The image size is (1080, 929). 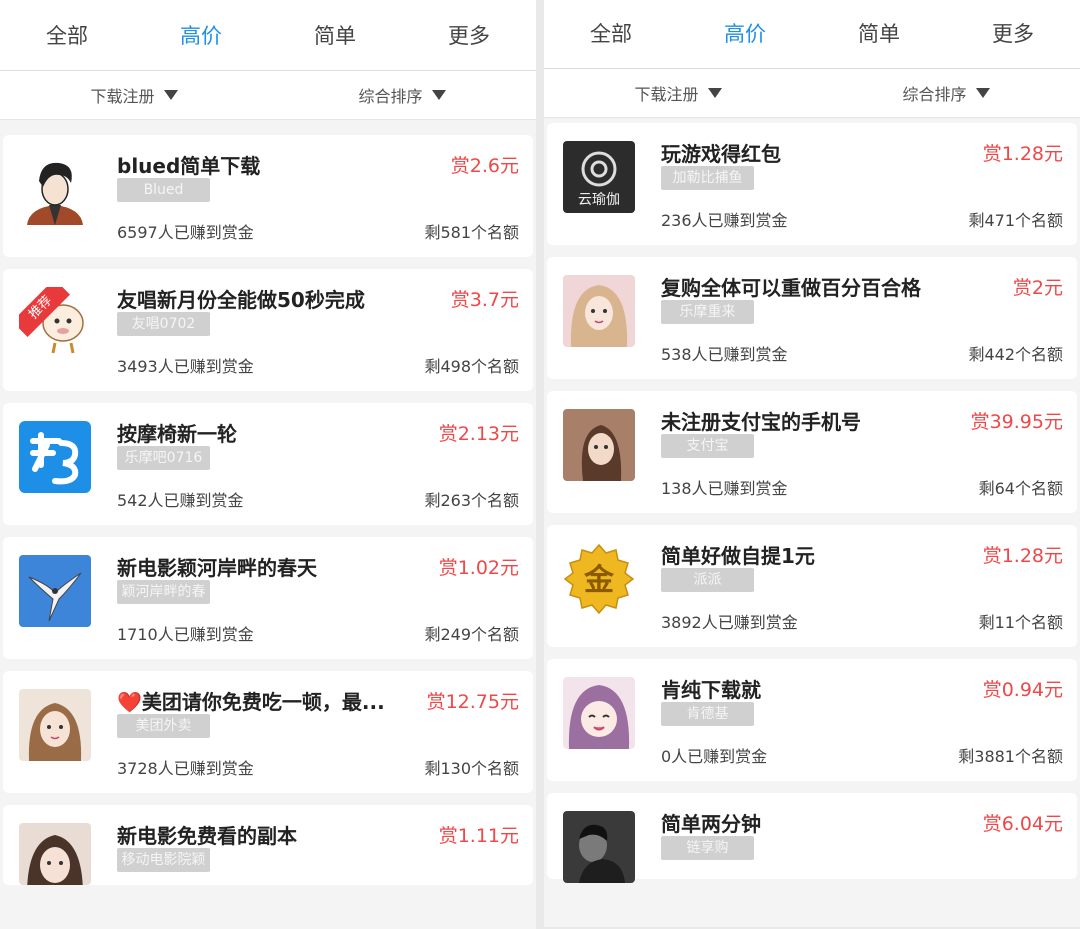 I want to click on task-title: 简单好做自提1元, so click(x=738, y=556).